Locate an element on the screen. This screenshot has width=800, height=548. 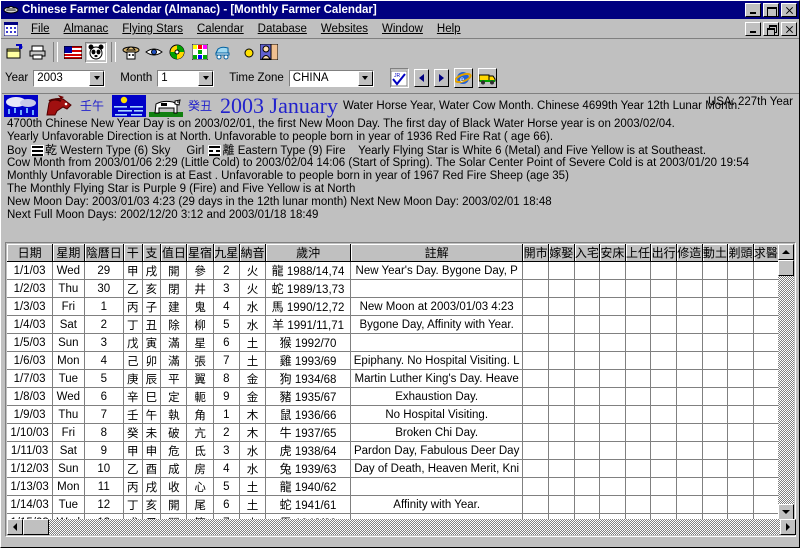
cell-value-day: 滿 is located at coordinates (174, 342).